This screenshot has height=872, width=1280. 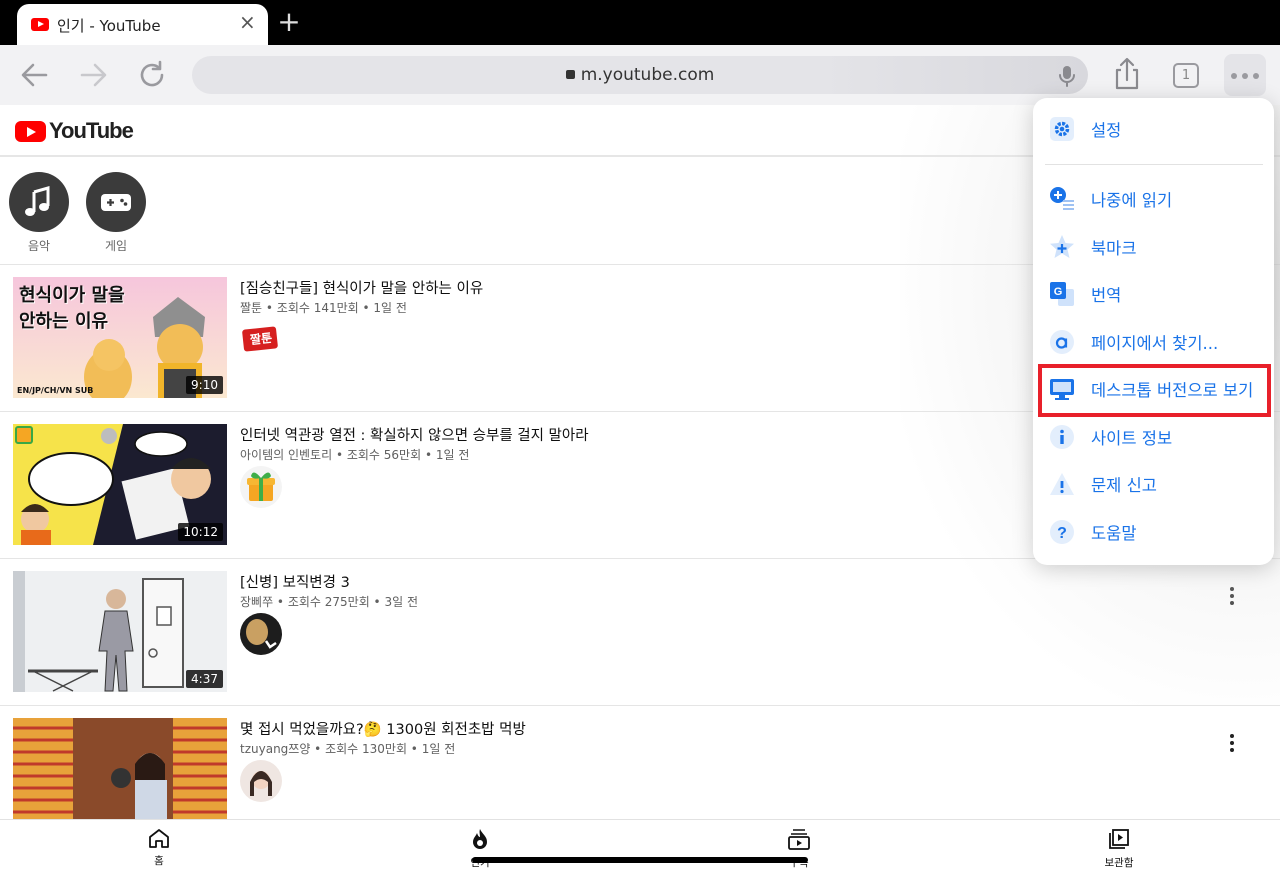 I want to click on translate-icon: G, so click(x=1062, y=294).